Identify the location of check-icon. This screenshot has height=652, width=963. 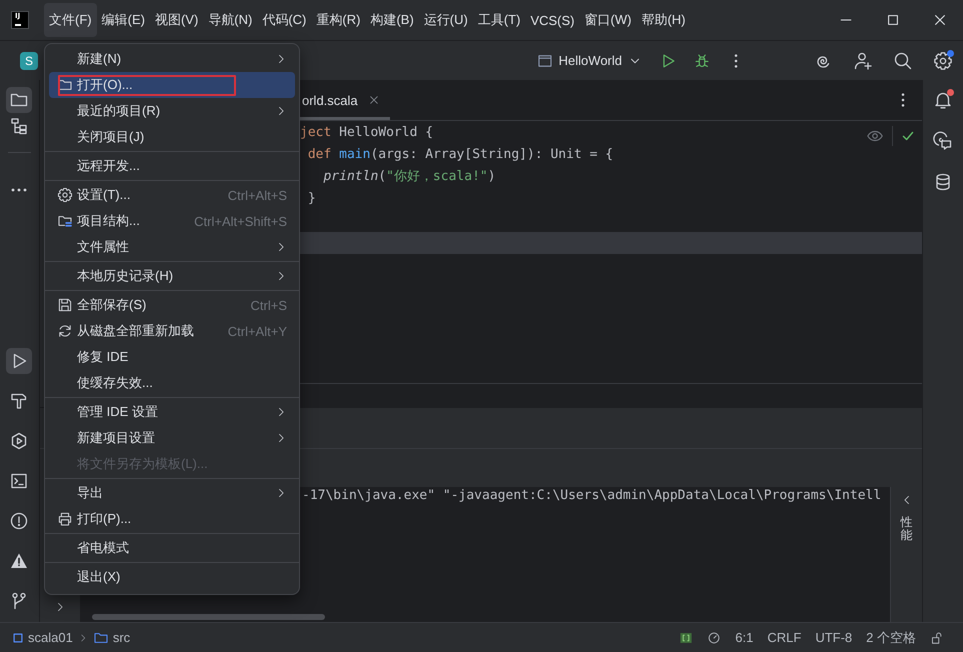
(908, 136).